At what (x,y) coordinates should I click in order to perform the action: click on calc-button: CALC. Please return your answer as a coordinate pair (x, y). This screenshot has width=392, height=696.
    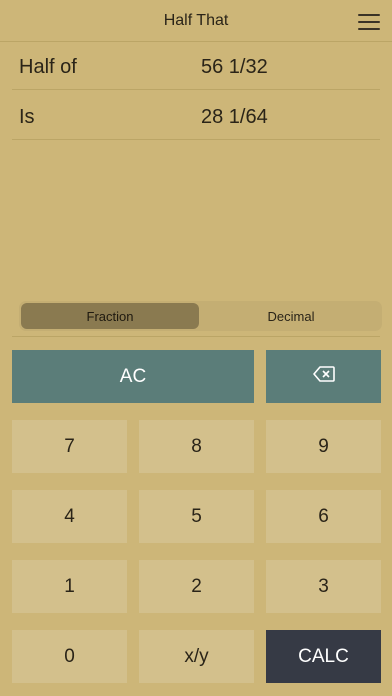
    Looking at the image, I should click on (323, 656).